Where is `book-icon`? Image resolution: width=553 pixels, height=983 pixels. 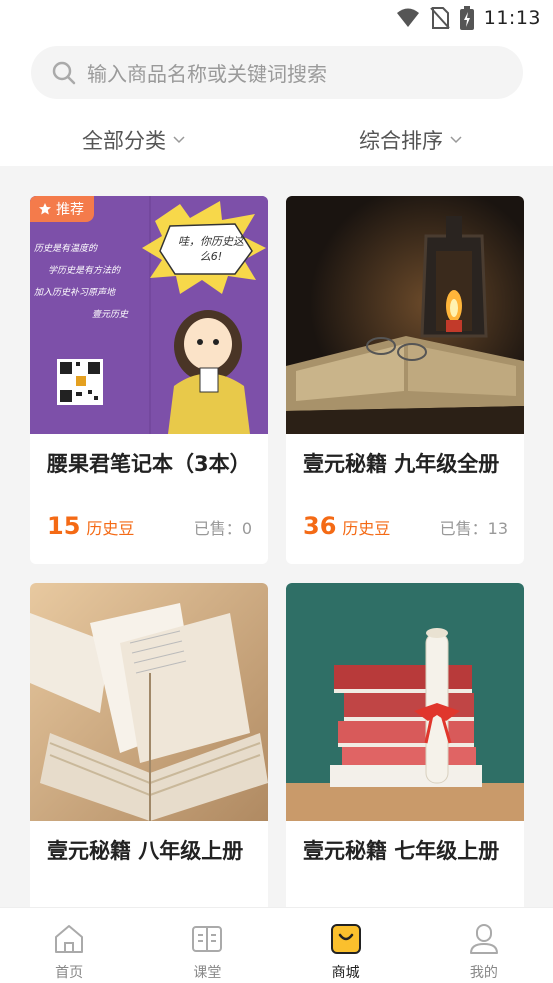 book-icon is located at coordinates (207, 939).